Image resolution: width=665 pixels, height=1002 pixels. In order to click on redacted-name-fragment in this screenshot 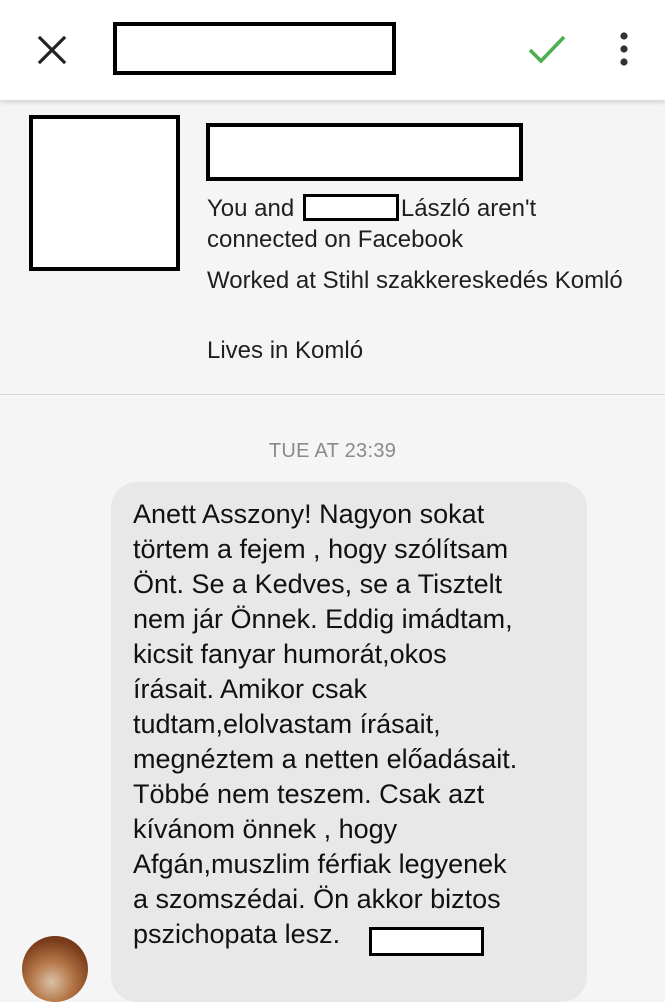, I will do `click(350, 207)`.